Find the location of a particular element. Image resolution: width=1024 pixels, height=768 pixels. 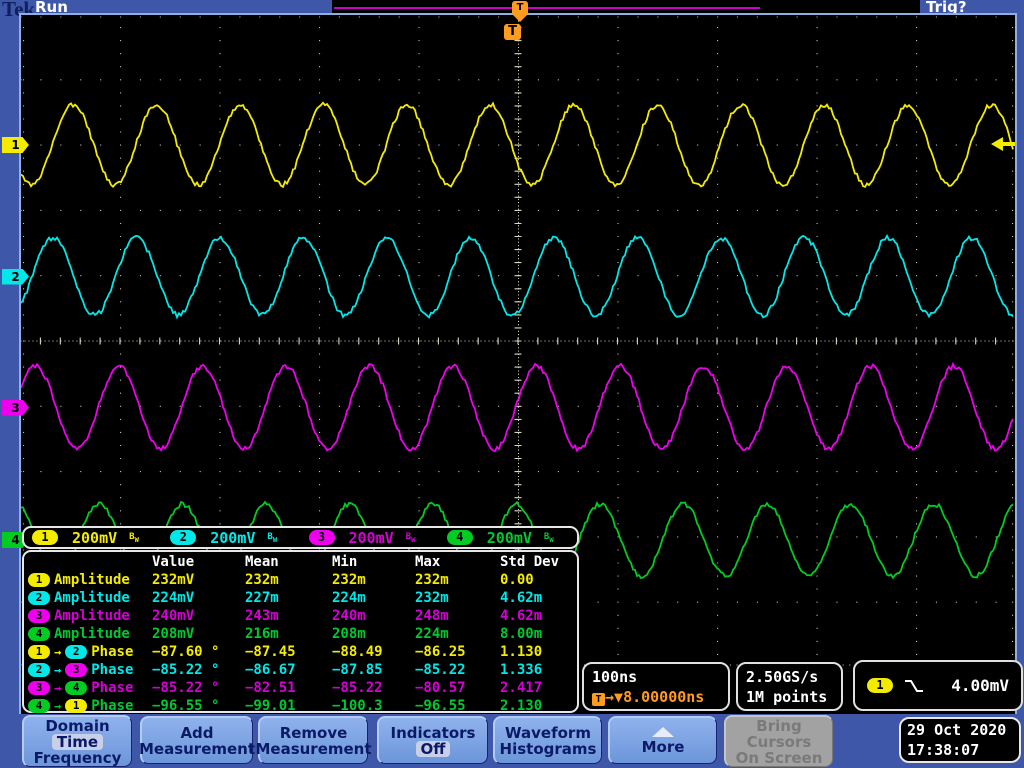

softkey-label: Waveform is located at coordinates (548, 732).